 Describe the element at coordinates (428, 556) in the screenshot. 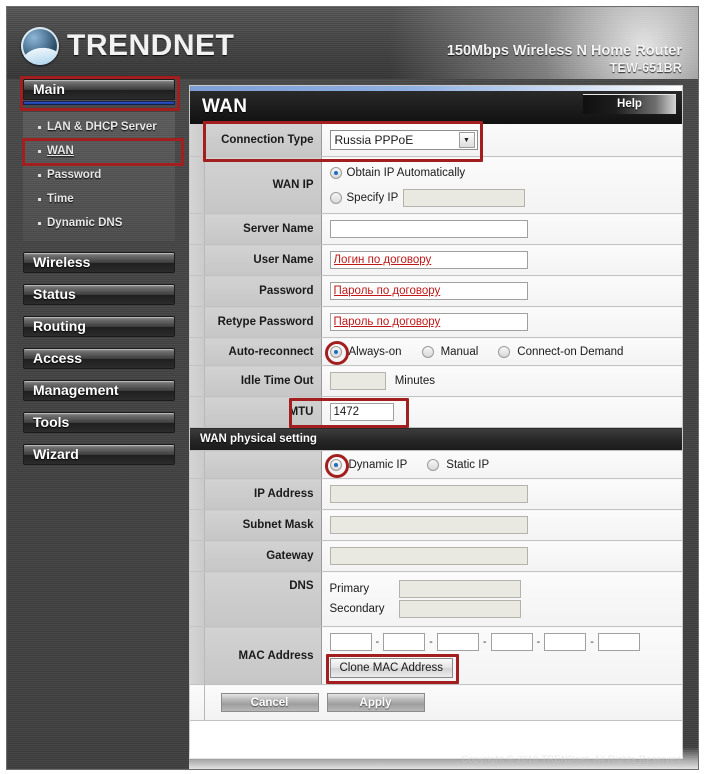

I see `gateway-input` at that location.